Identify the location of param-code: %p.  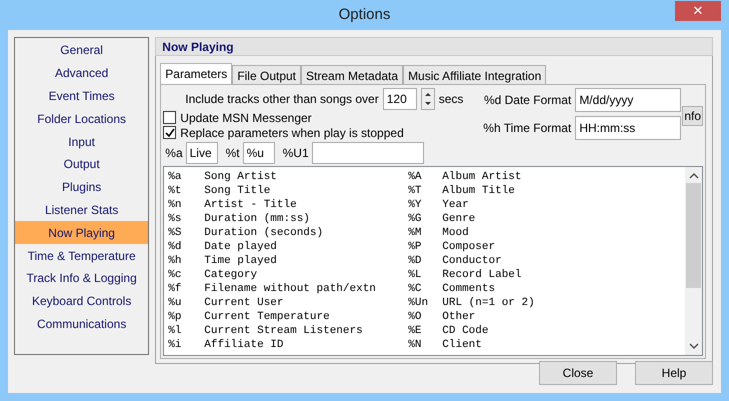
(175, 317).